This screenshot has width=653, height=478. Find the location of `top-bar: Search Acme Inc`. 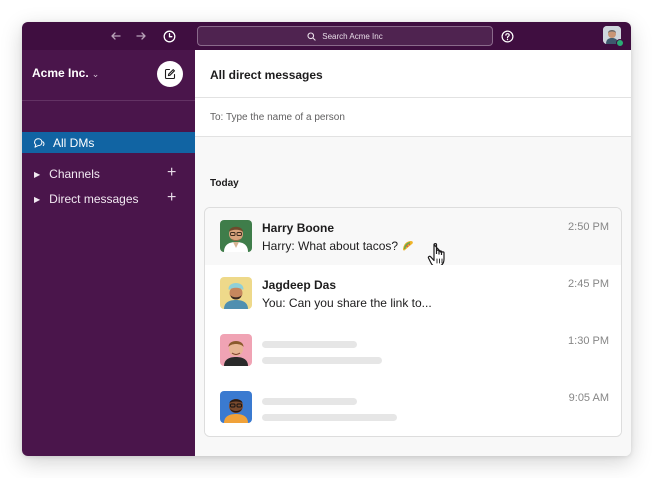

top-bar: Search Acme Inc is located at coordinates (326, 36).